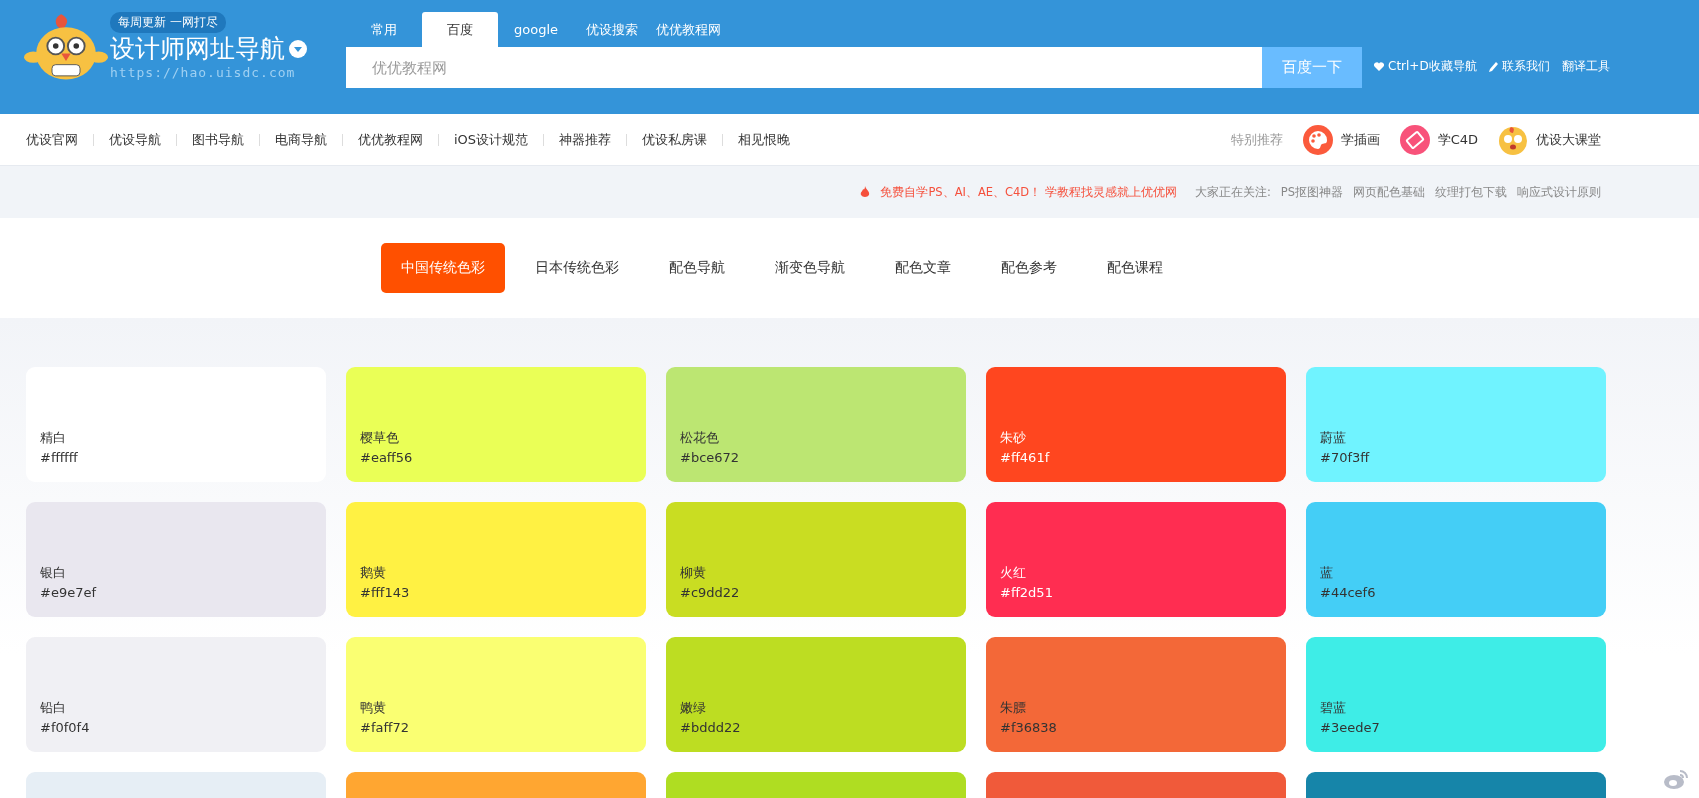 The width and height of the screenshot is (1699, 798). What do you see at coordinates (53, 708) in the screenshot?
I see `color-name: 铅白` at bounding box center [53, 708].